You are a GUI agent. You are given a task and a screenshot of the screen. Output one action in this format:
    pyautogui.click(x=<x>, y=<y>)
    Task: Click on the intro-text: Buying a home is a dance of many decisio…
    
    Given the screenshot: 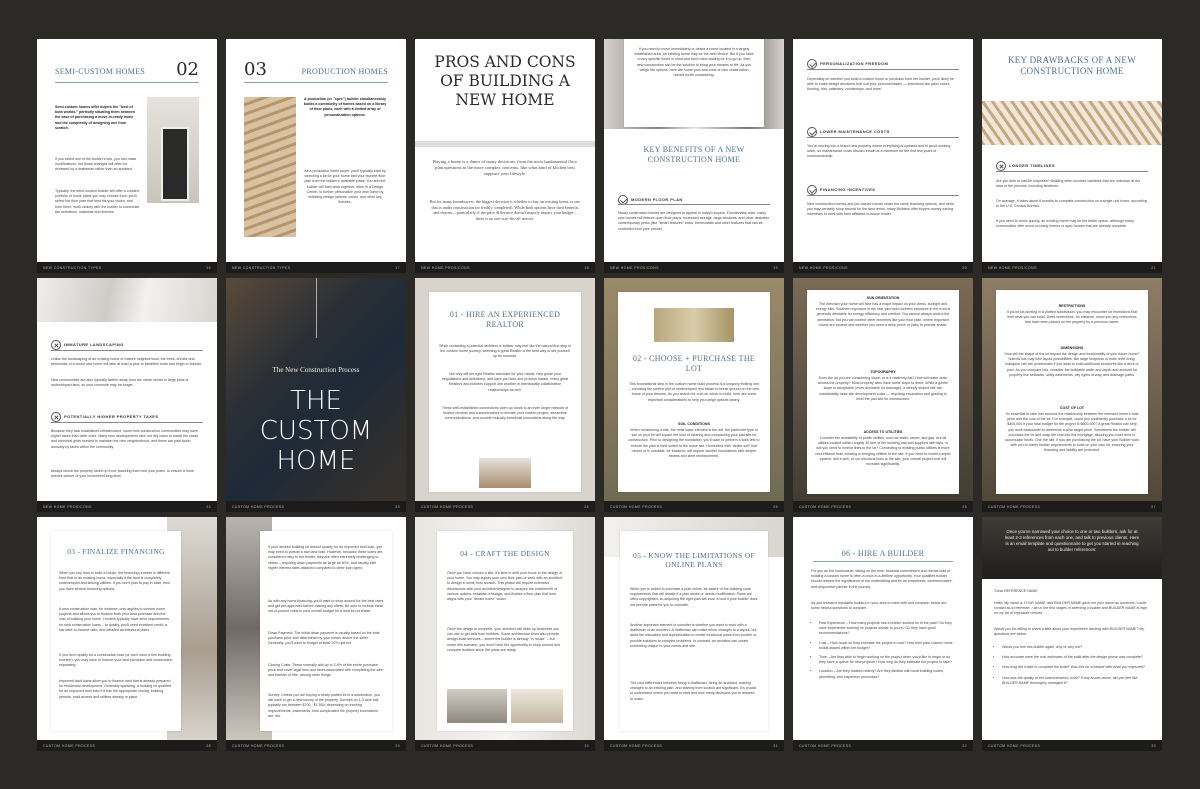 What is the action you would take?
    pyautogui.click(x=505, y=167)
    